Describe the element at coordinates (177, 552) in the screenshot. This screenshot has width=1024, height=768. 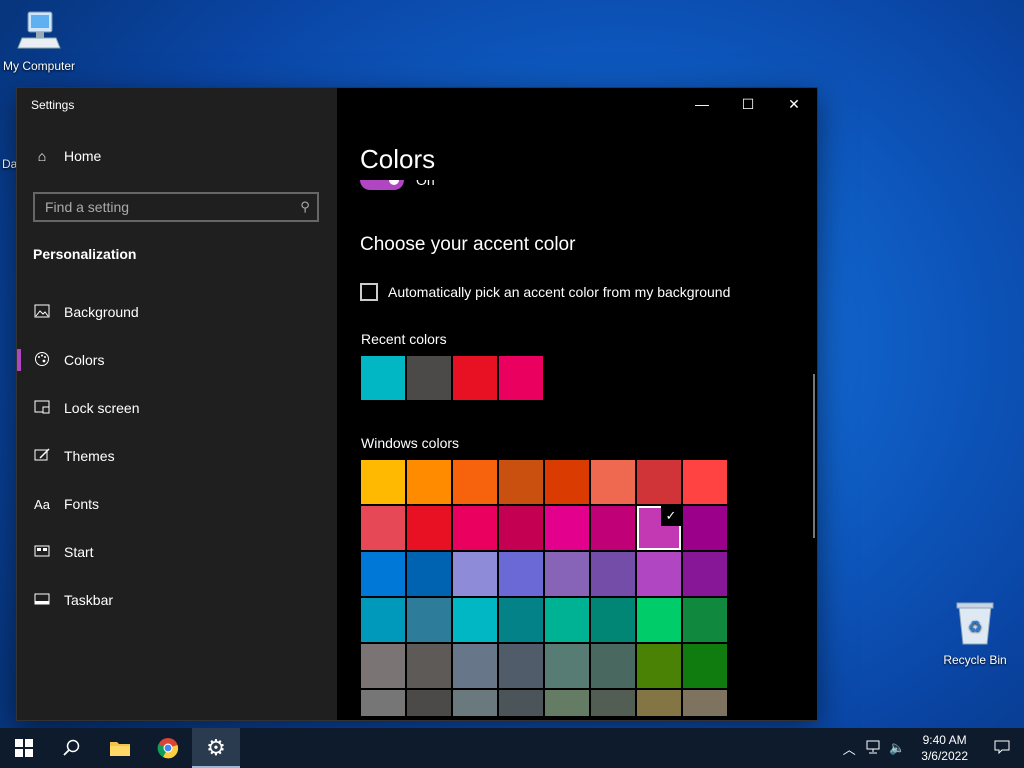
I see `nav-item-start: Start` at that location.